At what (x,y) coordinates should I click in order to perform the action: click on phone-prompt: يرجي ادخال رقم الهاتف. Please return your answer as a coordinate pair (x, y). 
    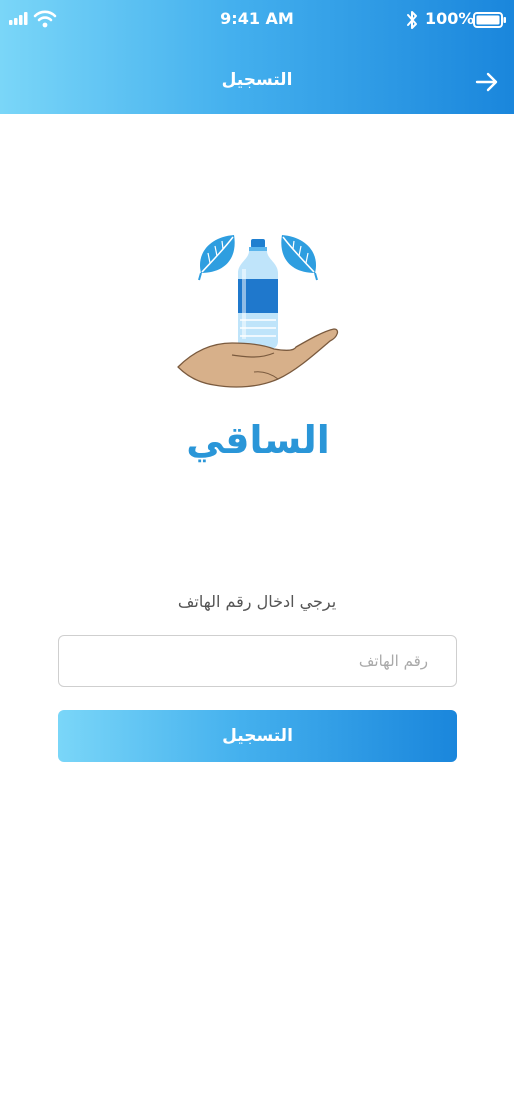
    Looking at the image, I should click on (257, 601).